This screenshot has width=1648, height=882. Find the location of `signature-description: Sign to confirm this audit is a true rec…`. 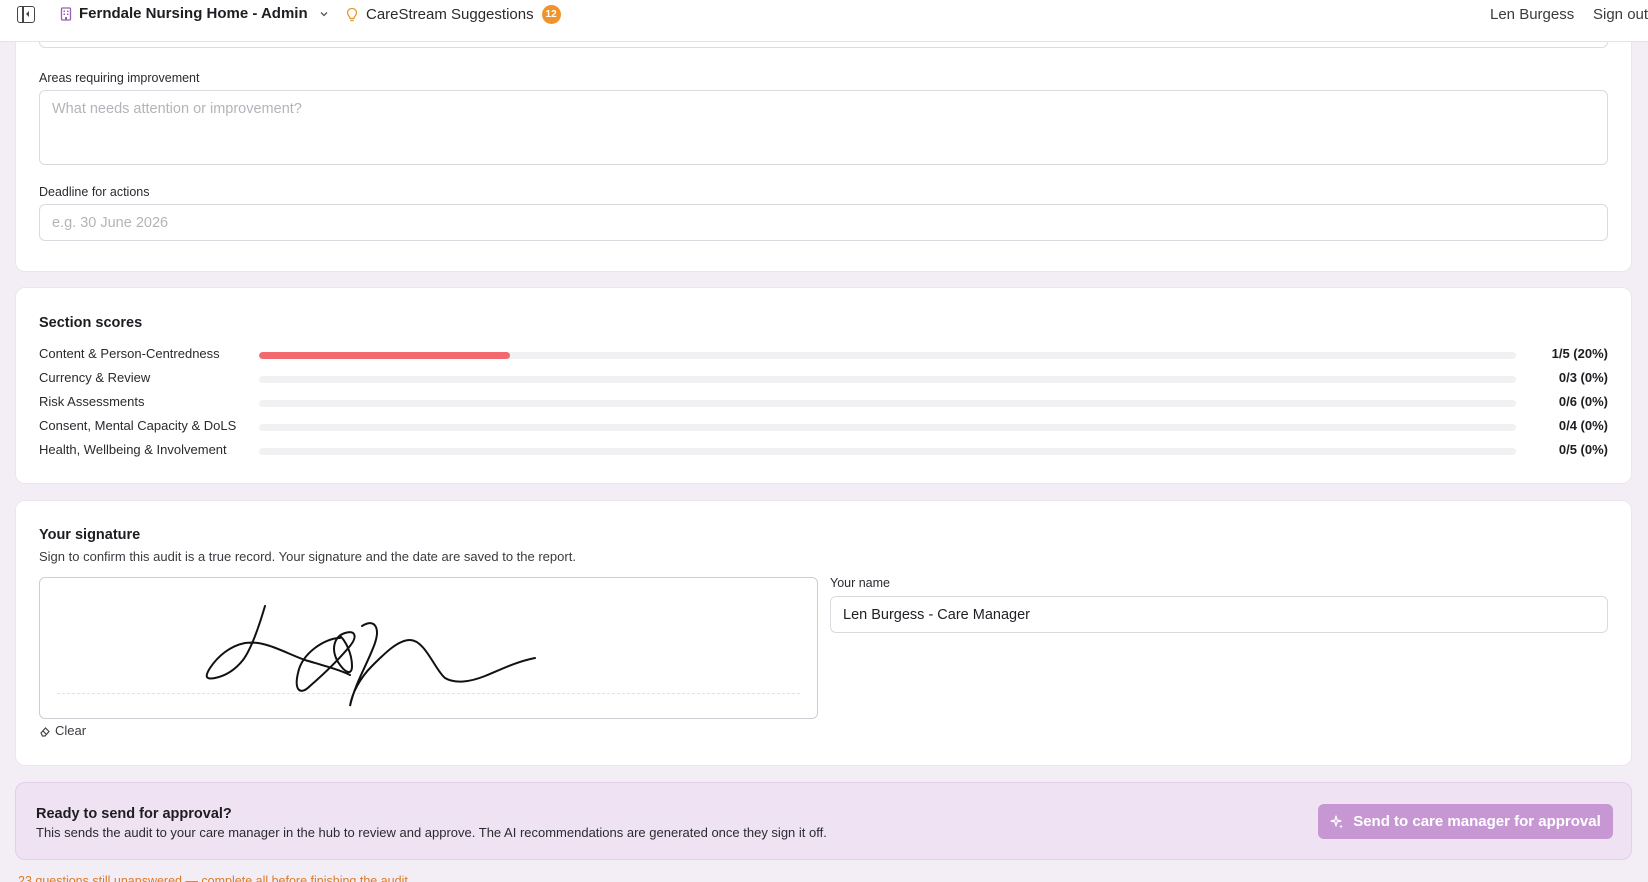

signature-description: Sign to confirm this audit is a true rec… is located at coordinates (307, 556).